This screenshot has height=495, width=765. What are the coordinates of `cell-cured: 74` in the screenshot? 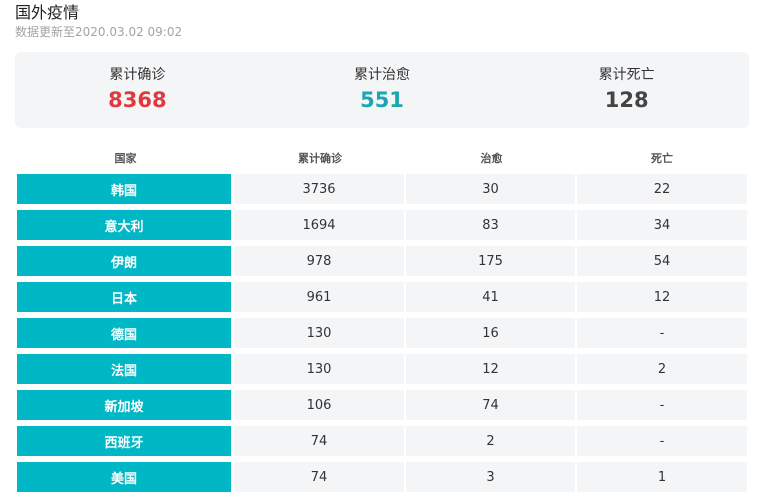 It's located at (491, 405).